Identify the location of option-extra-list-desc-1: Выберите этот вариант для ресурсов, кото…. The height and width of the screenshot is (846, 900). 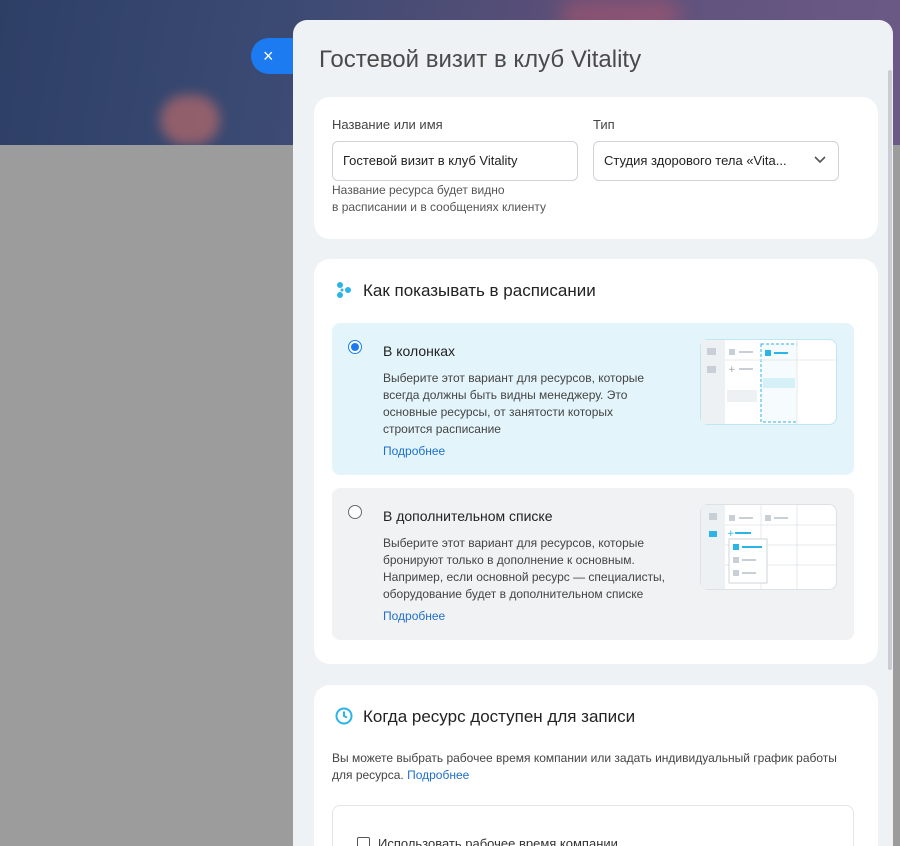
(514, 543).